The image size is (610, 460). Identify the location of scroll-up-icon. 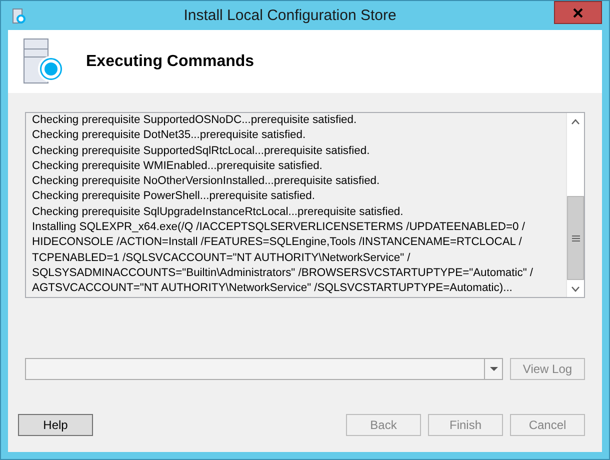
(575, 121).